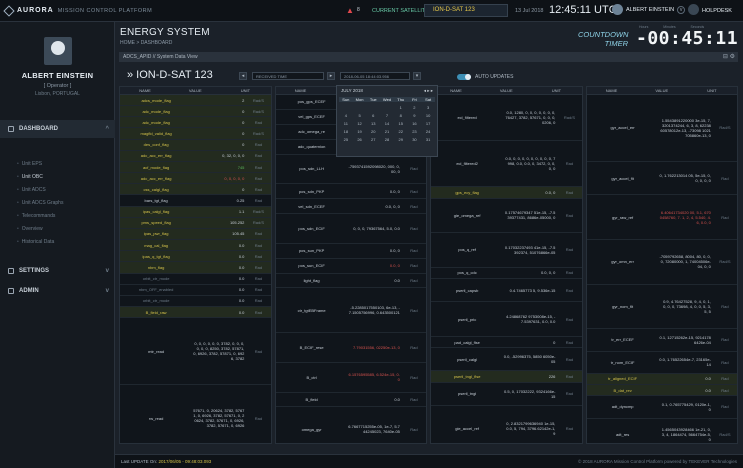  What do you see at coordinates (360, 115) in the screenshot?
I see `calendar-day: 5` at bounding box center [360, 115].